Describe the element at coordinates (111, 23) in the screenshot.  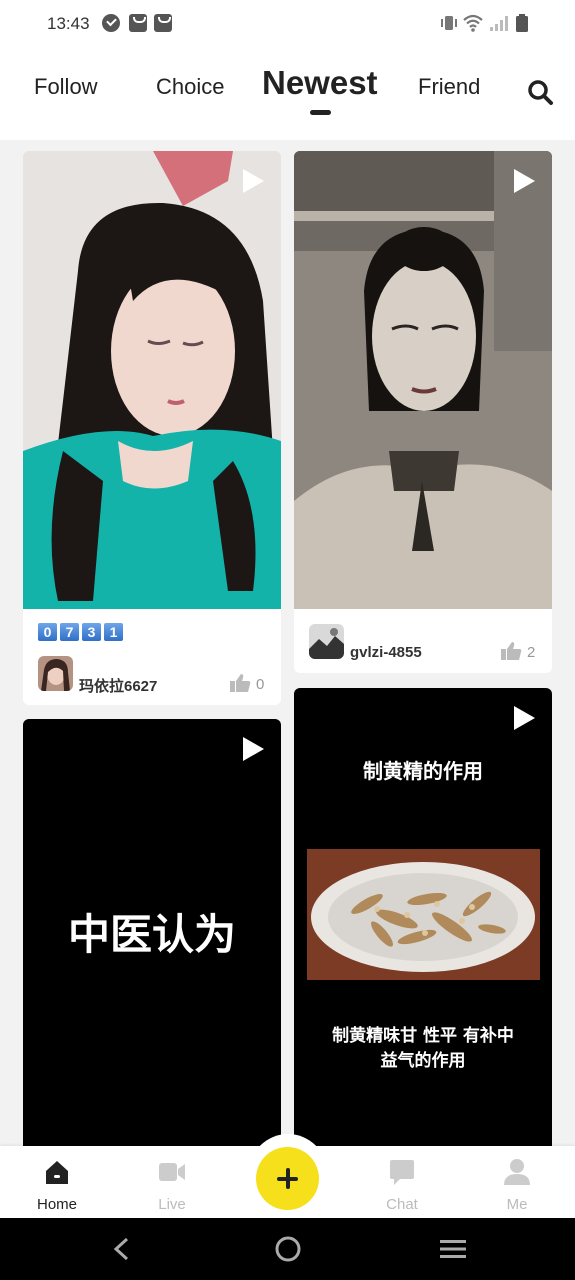
I see `check-circle-icon` at that location.